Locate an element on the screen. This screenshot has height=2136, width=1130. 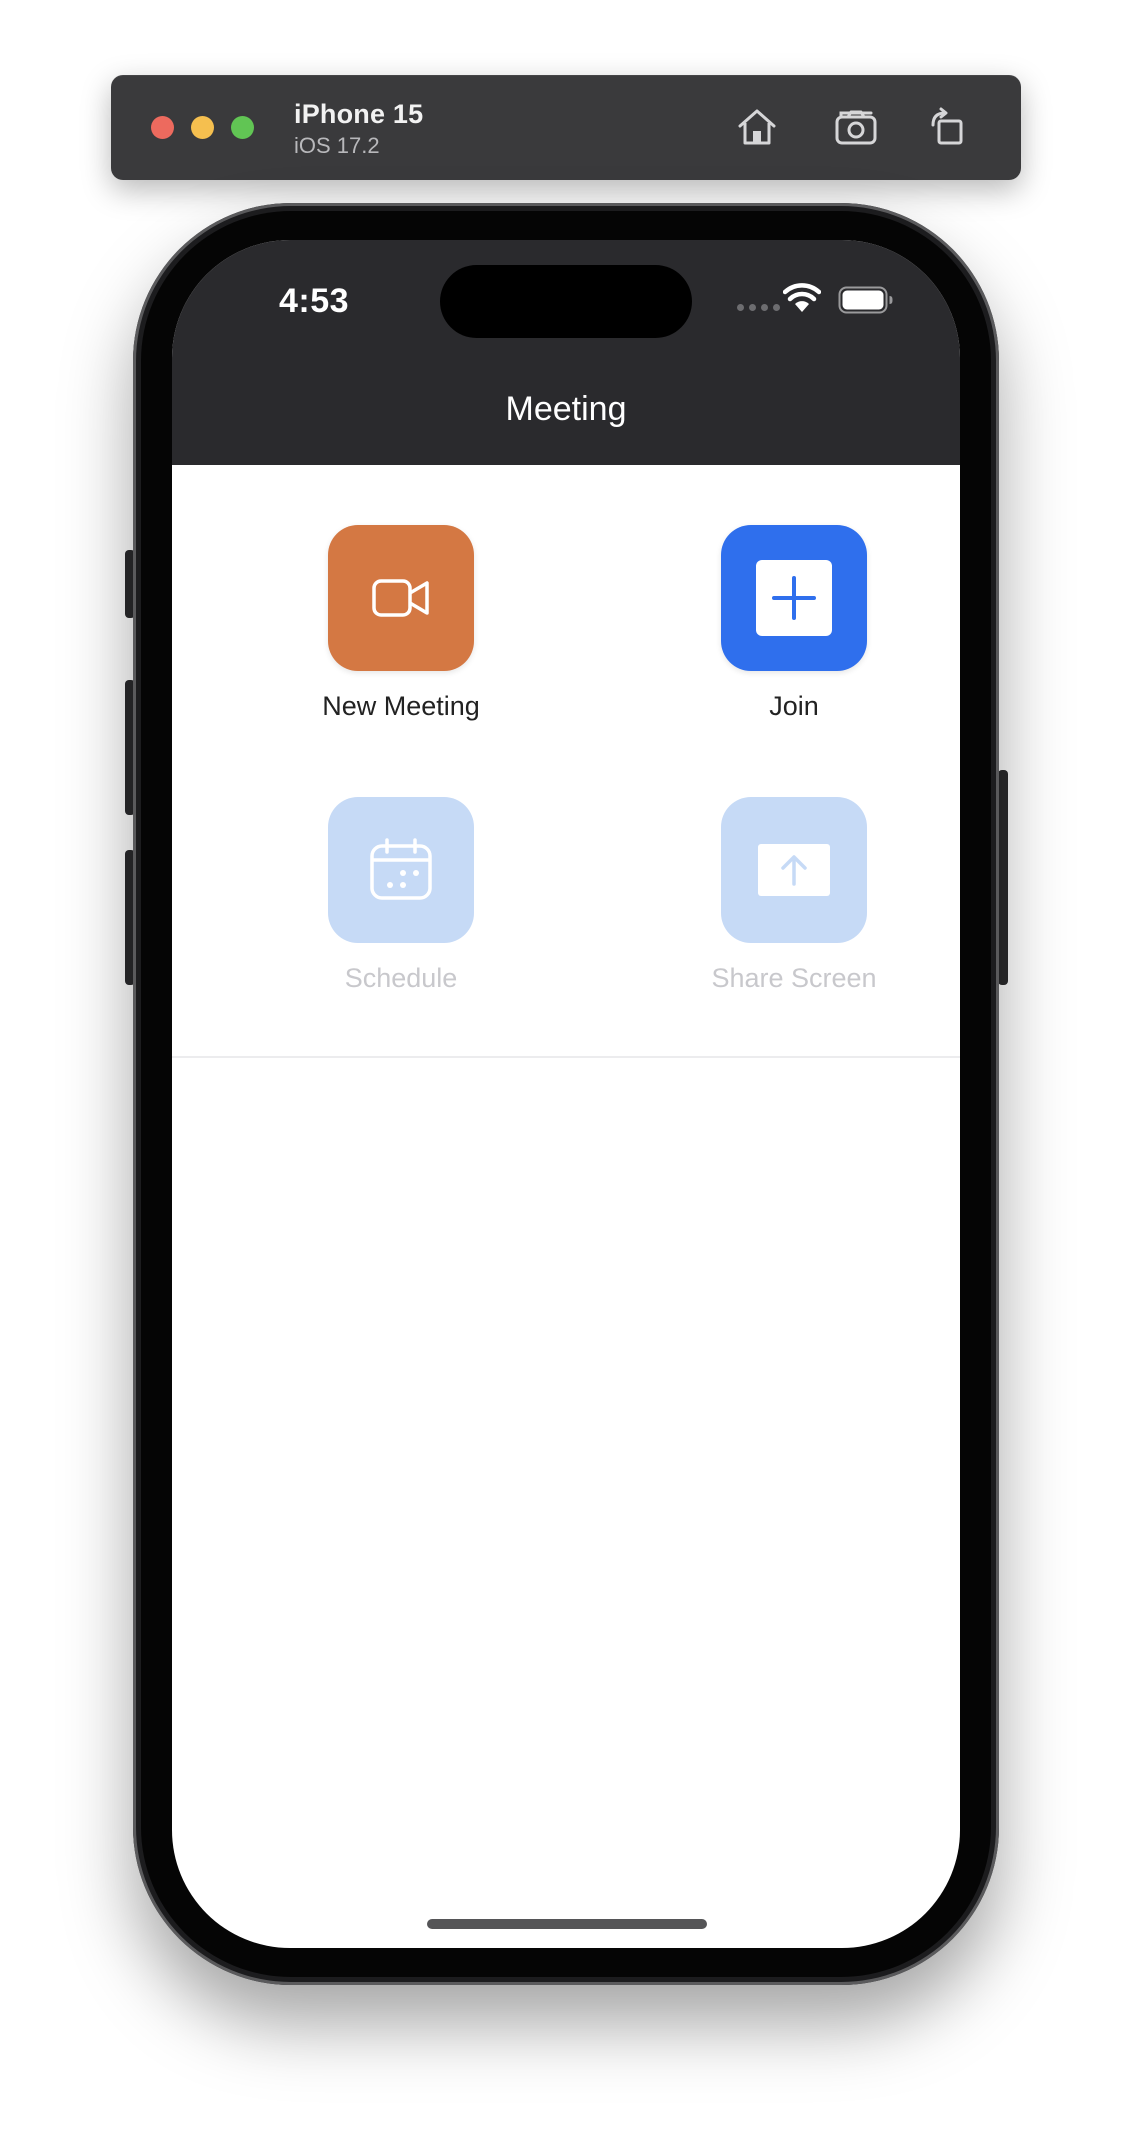
join-button: Join is located at coordinates (794, 640).